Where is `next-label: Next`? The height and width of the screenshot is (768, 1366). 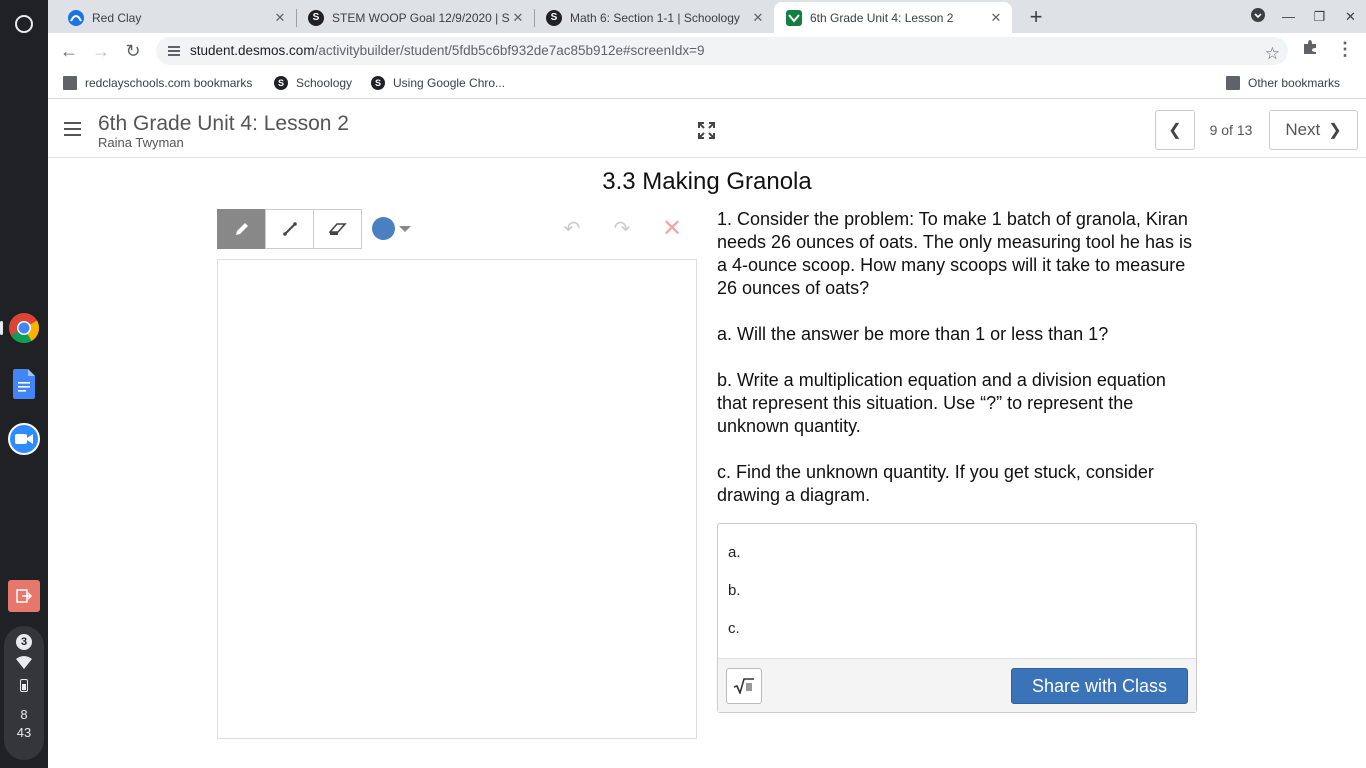
next-label: Next is located at coordinates (1303, 129).